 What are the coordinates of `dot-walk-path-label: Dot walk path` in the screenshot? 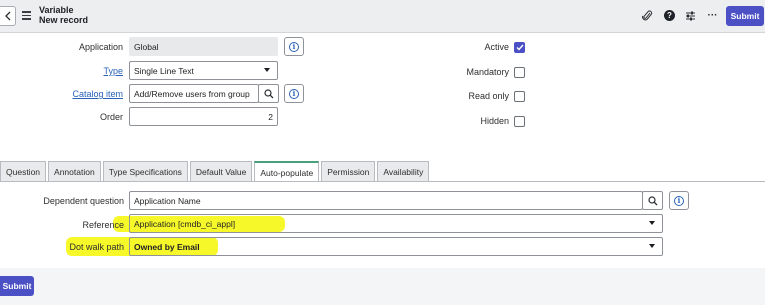 It's located at (96, 247).